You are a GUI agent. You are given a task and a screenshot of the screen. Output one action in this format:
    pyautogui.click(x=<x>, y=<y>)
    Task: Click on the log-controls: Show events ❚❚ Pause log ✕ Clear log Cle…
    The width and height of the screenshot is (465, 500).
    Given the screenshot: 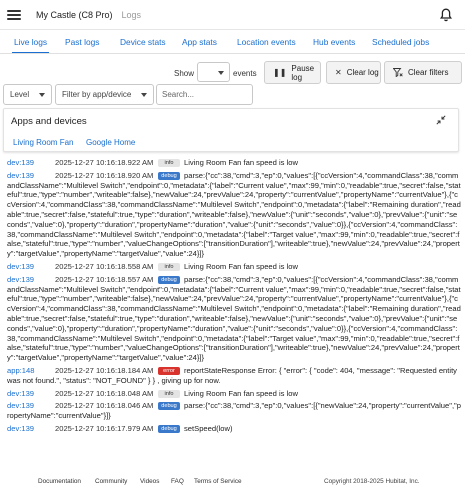 What is the action you would take?
    pyautogui.click(x=232, y=72)
    